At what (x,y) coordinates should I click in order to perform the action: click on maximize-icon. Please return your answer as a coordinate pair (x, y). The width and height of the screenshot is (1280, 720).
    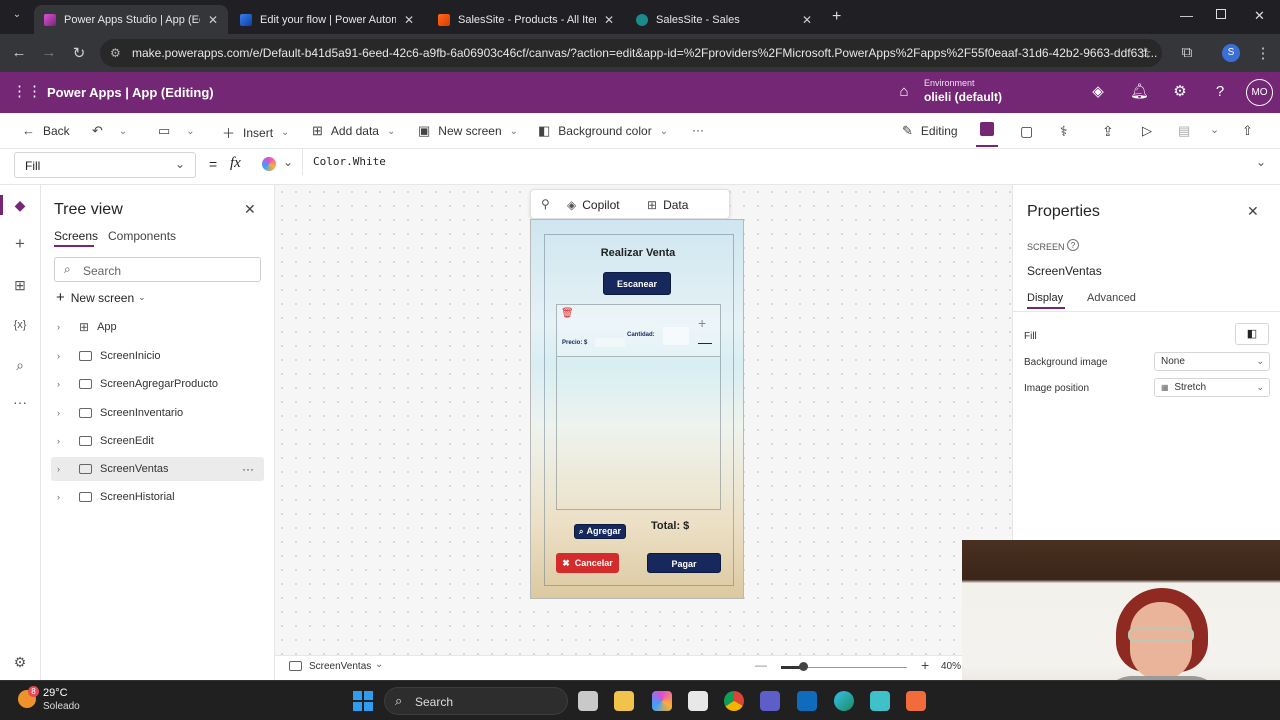
    Looking at the image, I should click on (1221, 14).